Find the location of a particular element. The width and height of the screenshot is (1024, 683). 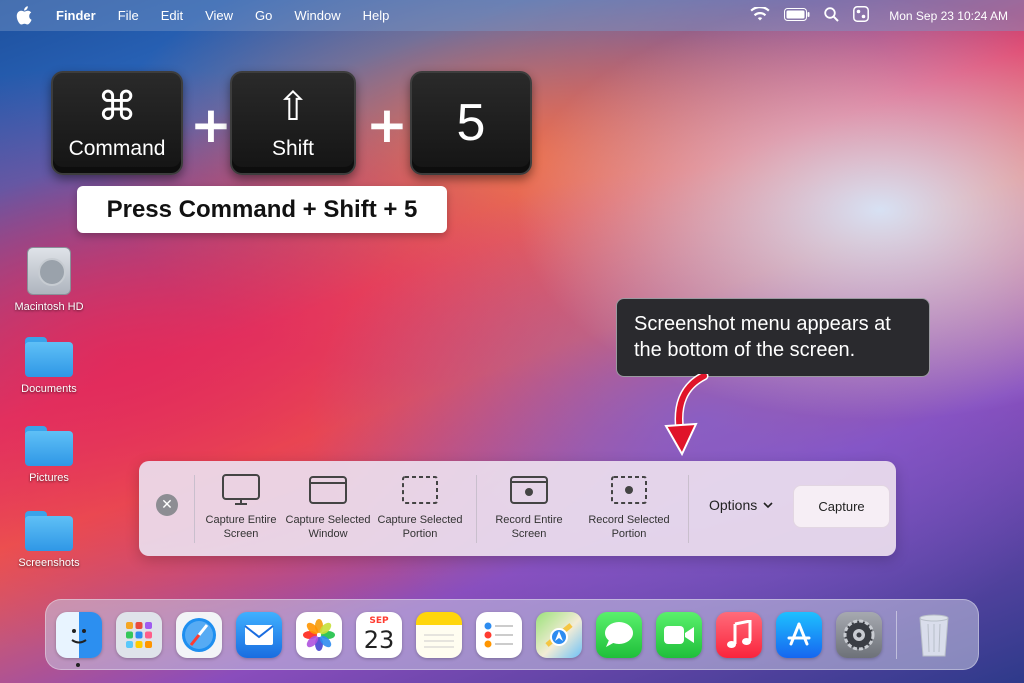

record-screen-icon is located at coordinates (529, 490).